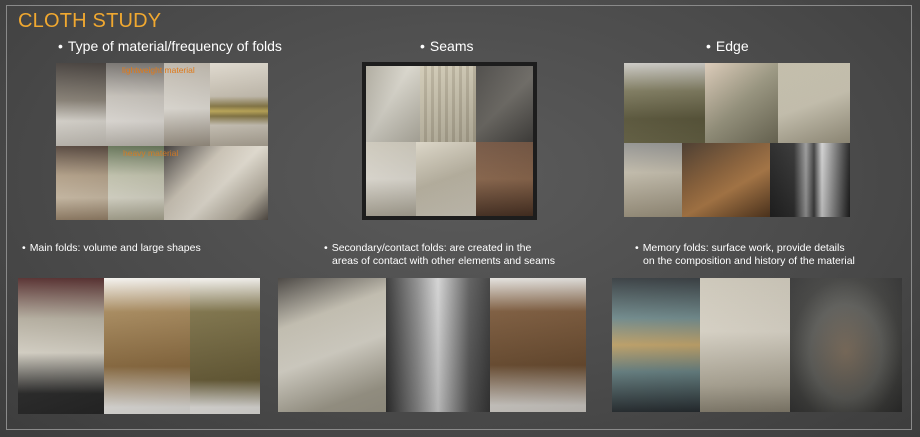  I want to click on page-title: CLOTH STUDY, so click(90, 21).